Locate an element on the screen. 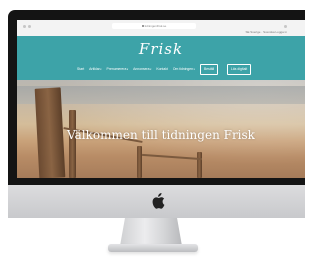 Image resolution: width=320 pixels, height=264 pixels. nav-item-label: Prenumerera is located at coordinates (116, 69).